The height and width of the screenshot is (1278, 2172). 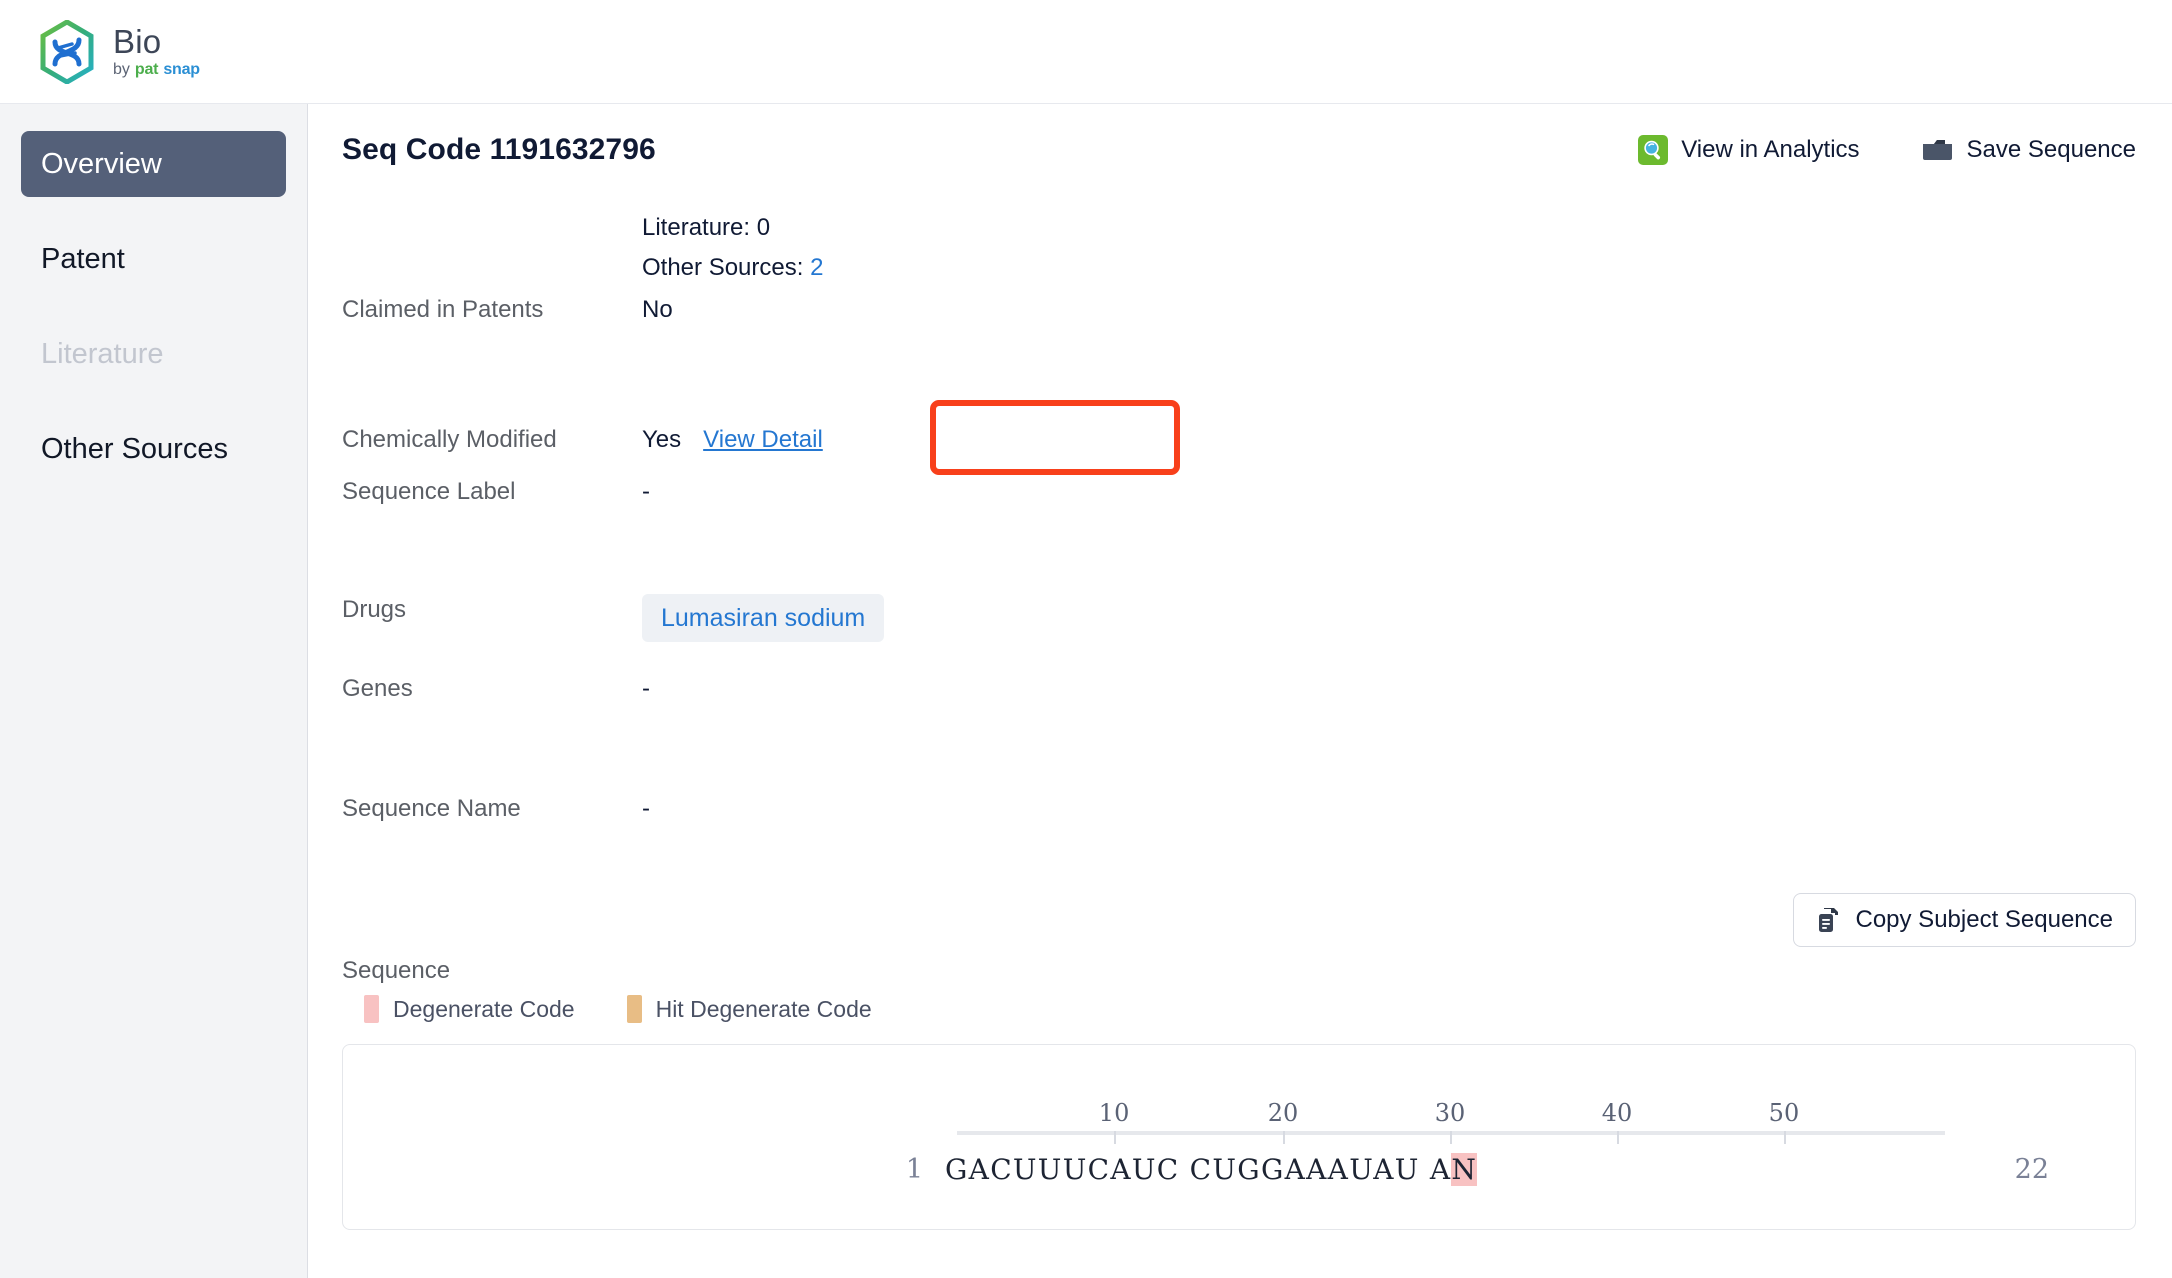 I want to click on row-chemically-modified: Chemically Modified Yes View Detail, so click(x=1240, y=437).